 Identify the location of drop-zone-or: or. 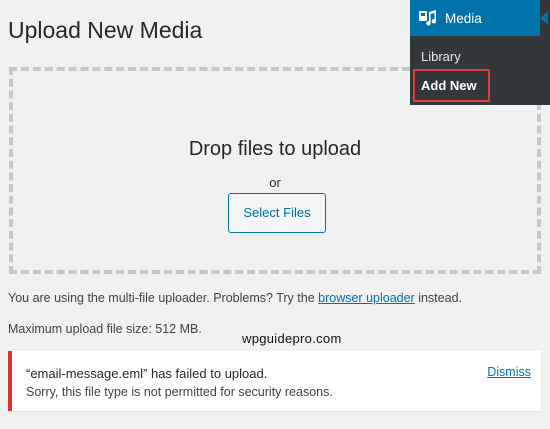
(275, 182).